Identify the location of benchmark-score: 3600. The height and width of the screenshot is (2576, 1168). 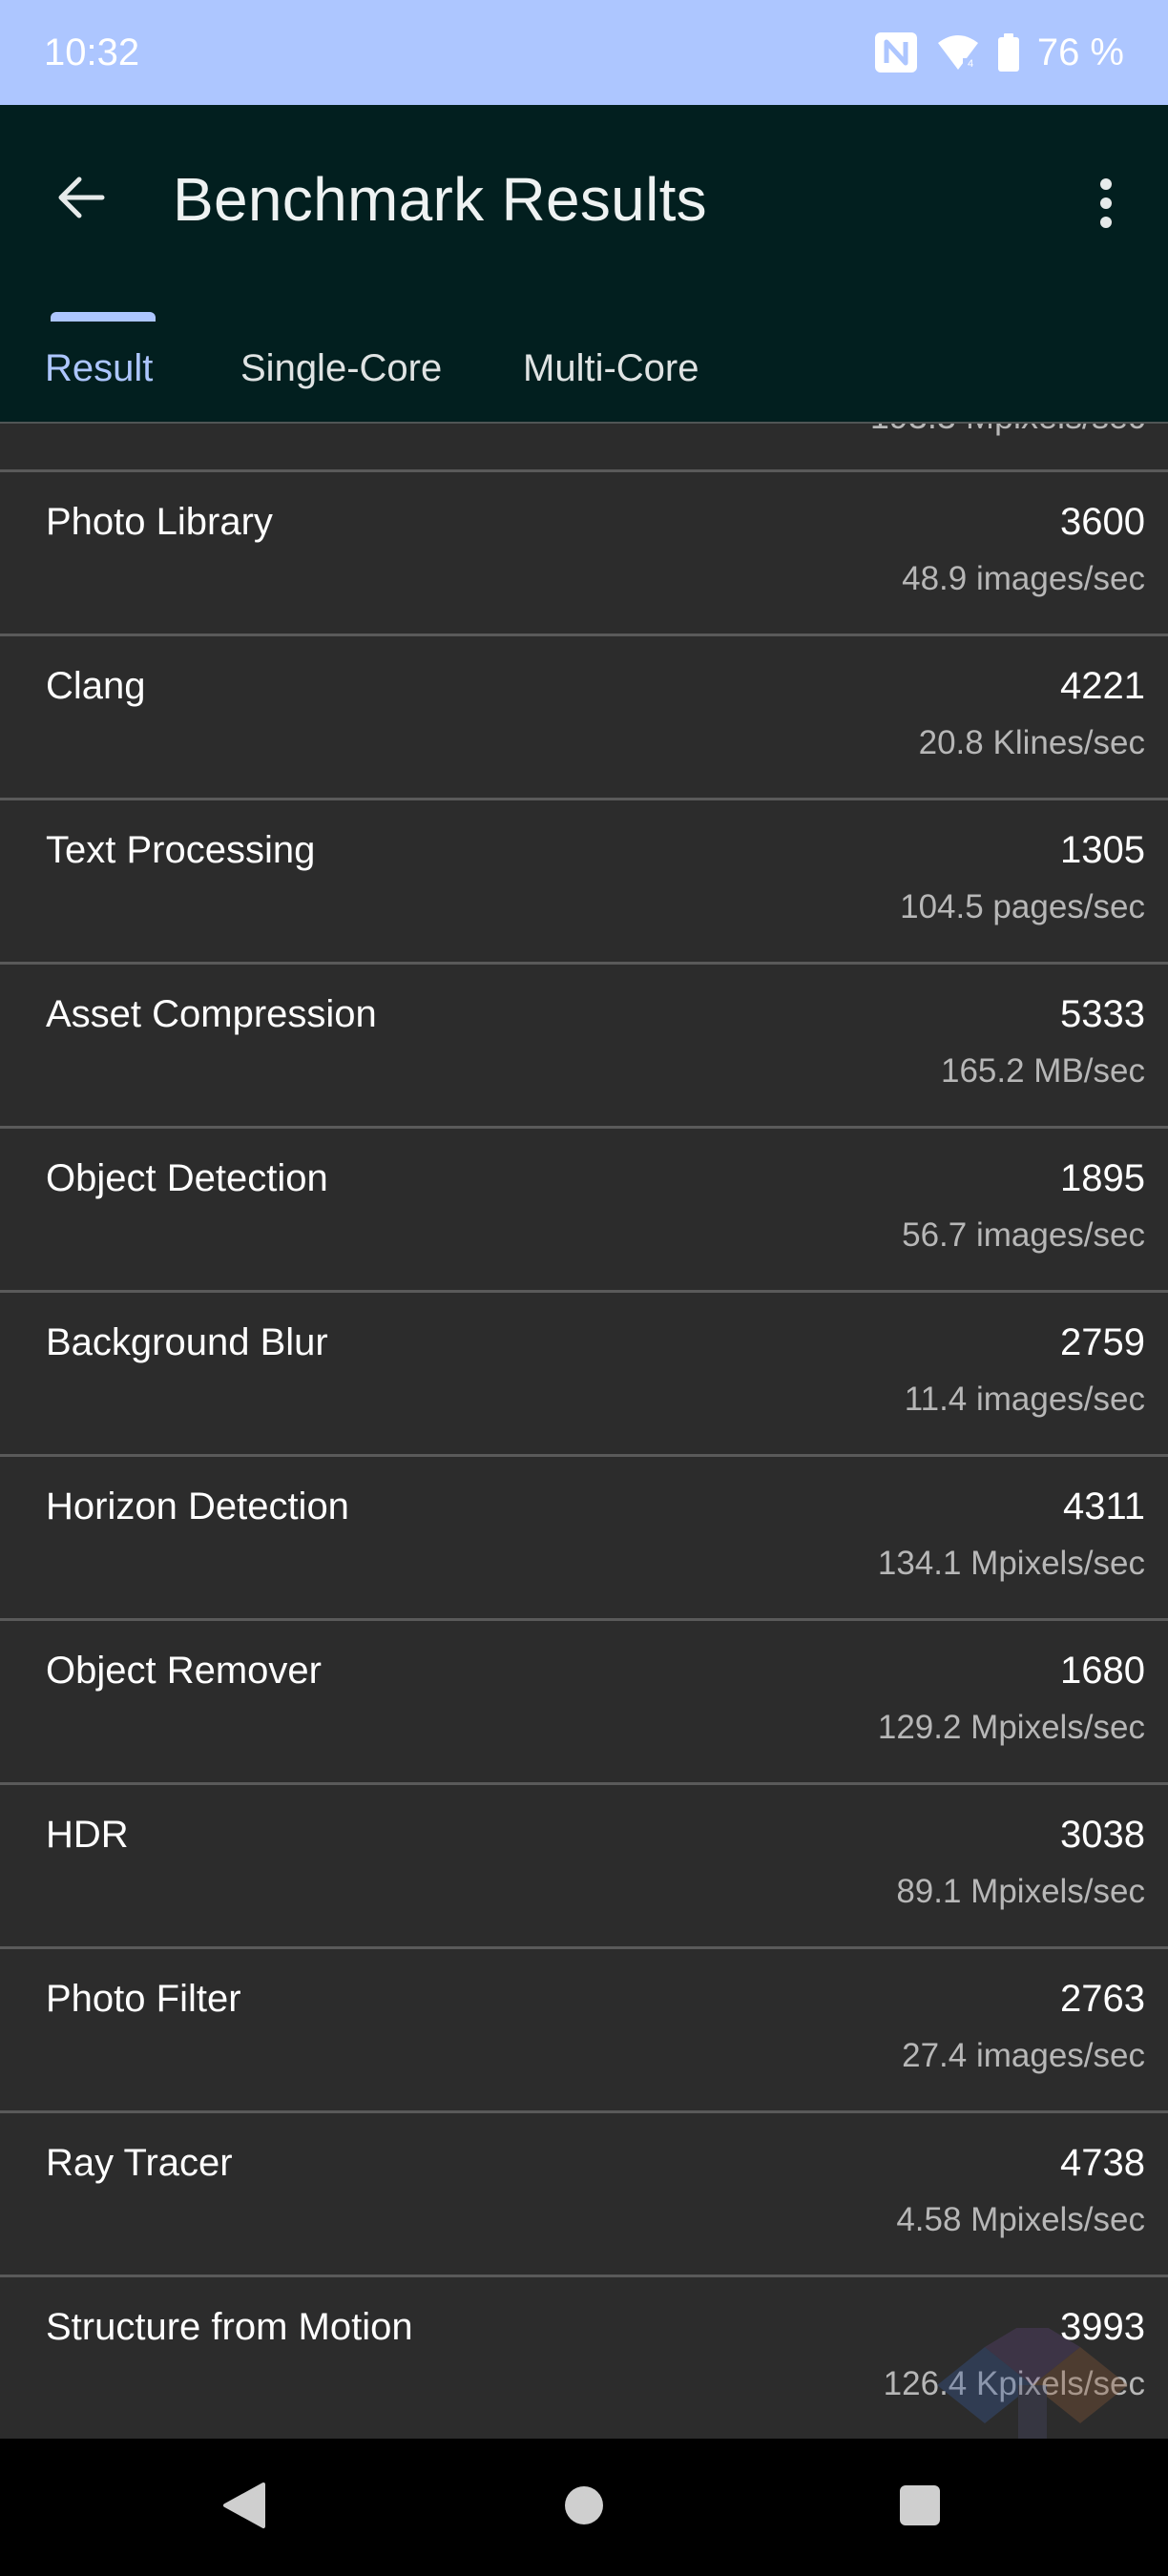
(1102, 522).